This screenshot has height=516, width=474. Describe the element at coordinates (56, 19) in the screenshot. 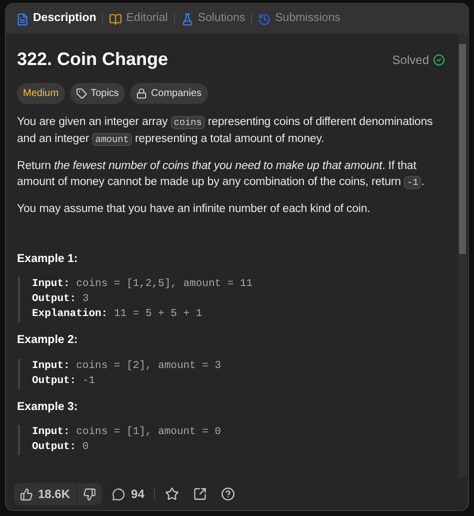

I see `tab: Description` at that location.